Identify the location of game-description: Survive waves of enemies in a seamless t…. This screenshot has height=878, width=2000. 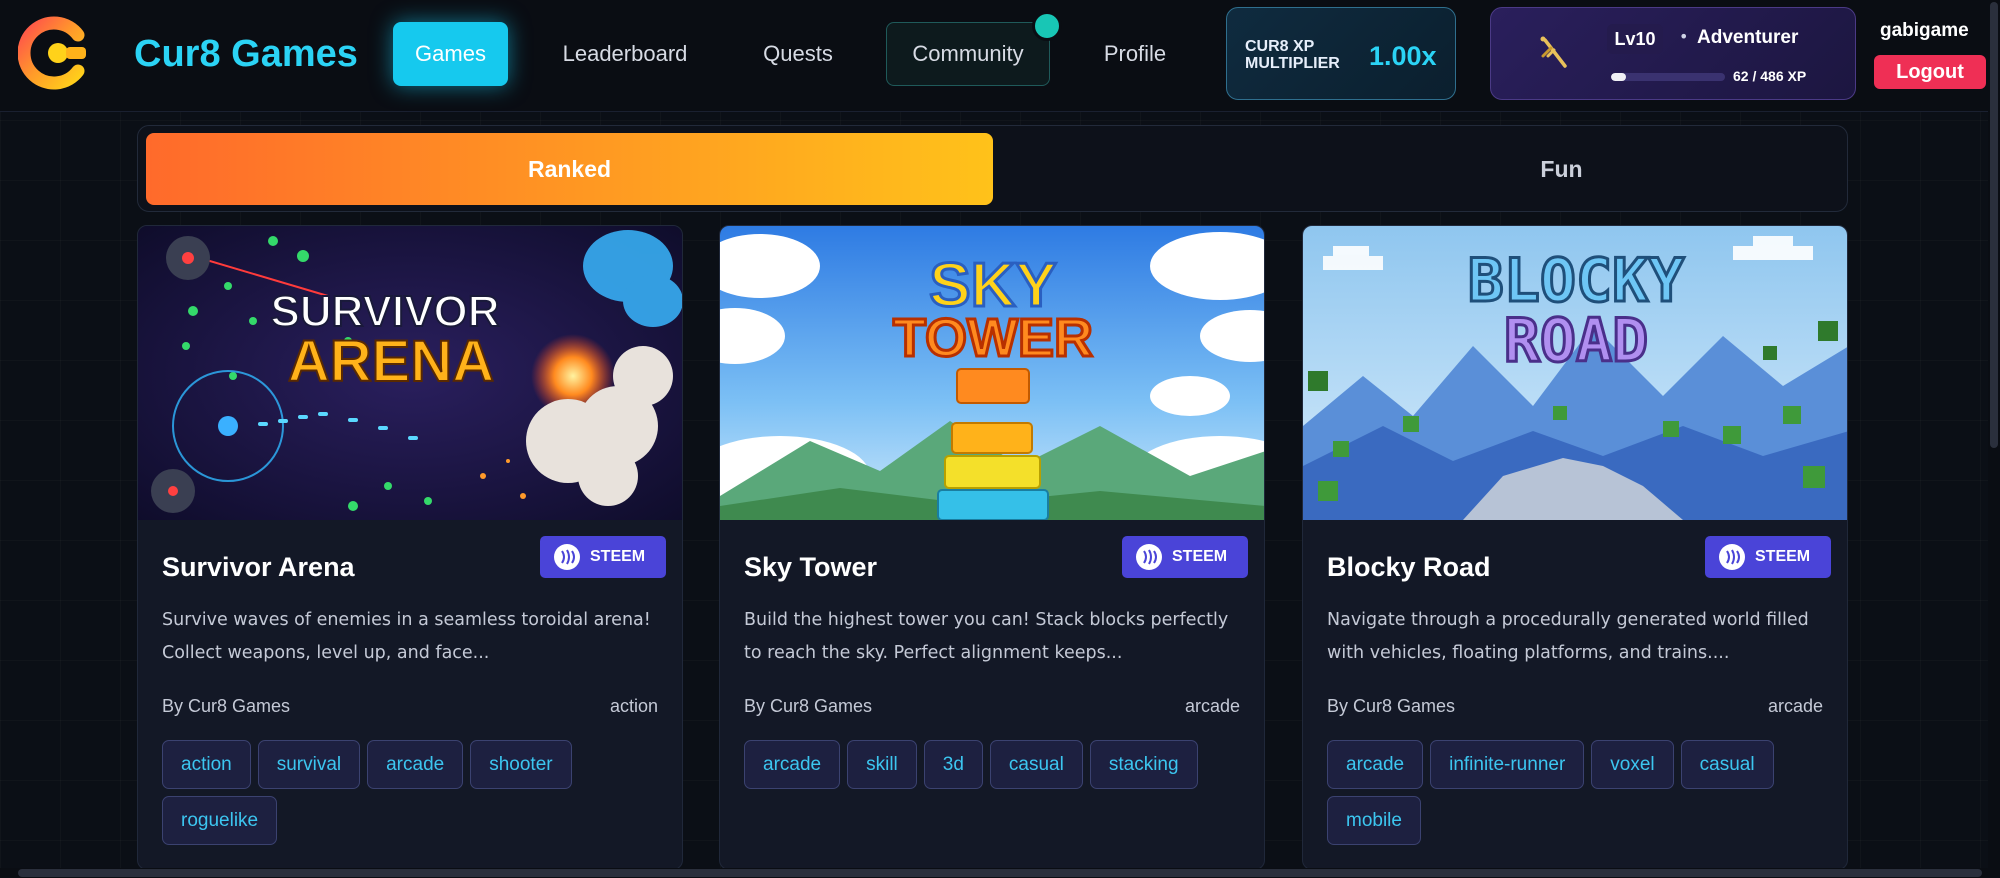
(406, 636).